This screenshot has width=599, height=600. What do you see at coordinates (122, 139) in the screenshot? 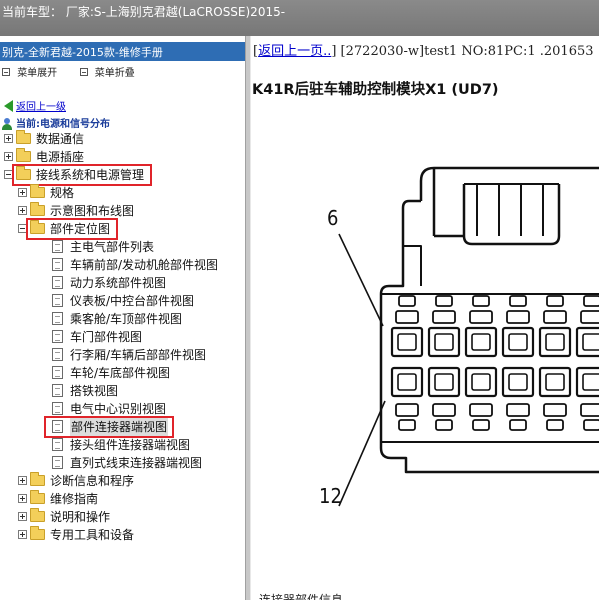
I see `tree-item: 数据通信` at bounding box center [122, 139].